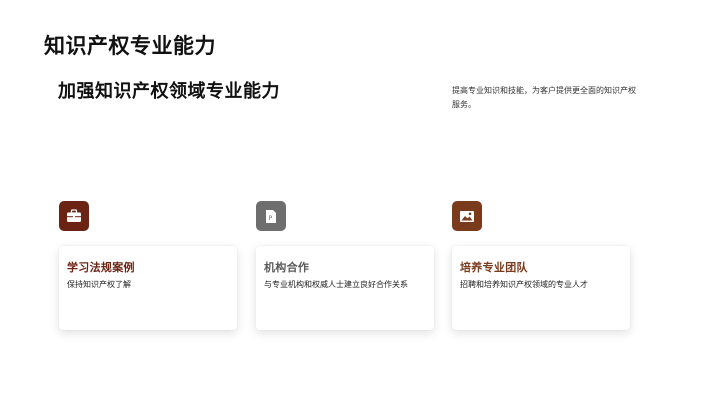 The height and width of the screenshot is (404, 720). I want to click on image-icon, so click(467, 216).